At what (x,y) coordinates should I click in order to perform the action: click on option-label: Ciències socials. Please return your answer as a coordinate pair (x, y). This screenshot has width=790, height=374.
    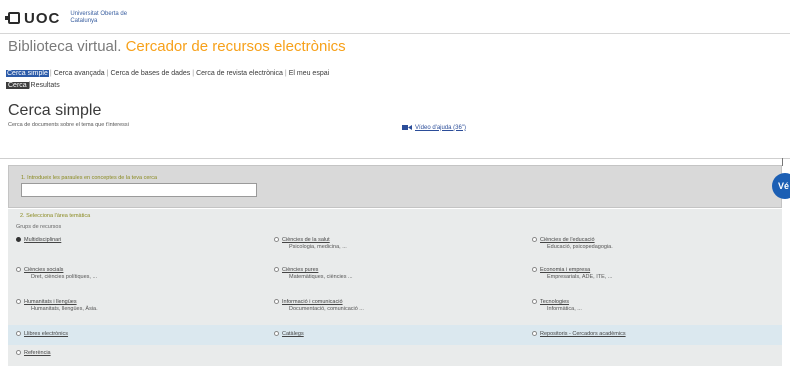
    Looking at the image, I should click on (43, 270).